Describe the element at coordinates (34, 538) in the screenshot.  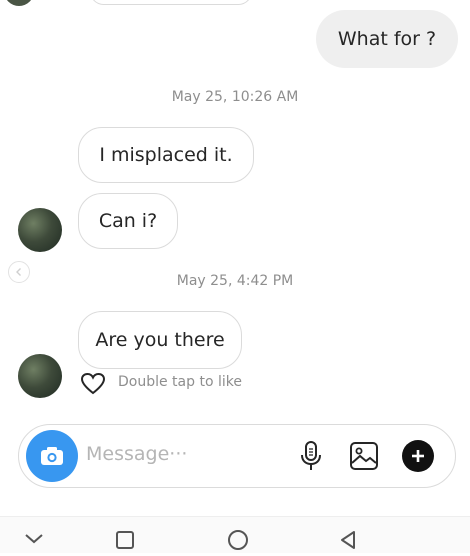
I see `chevron-down-icon` at that location.